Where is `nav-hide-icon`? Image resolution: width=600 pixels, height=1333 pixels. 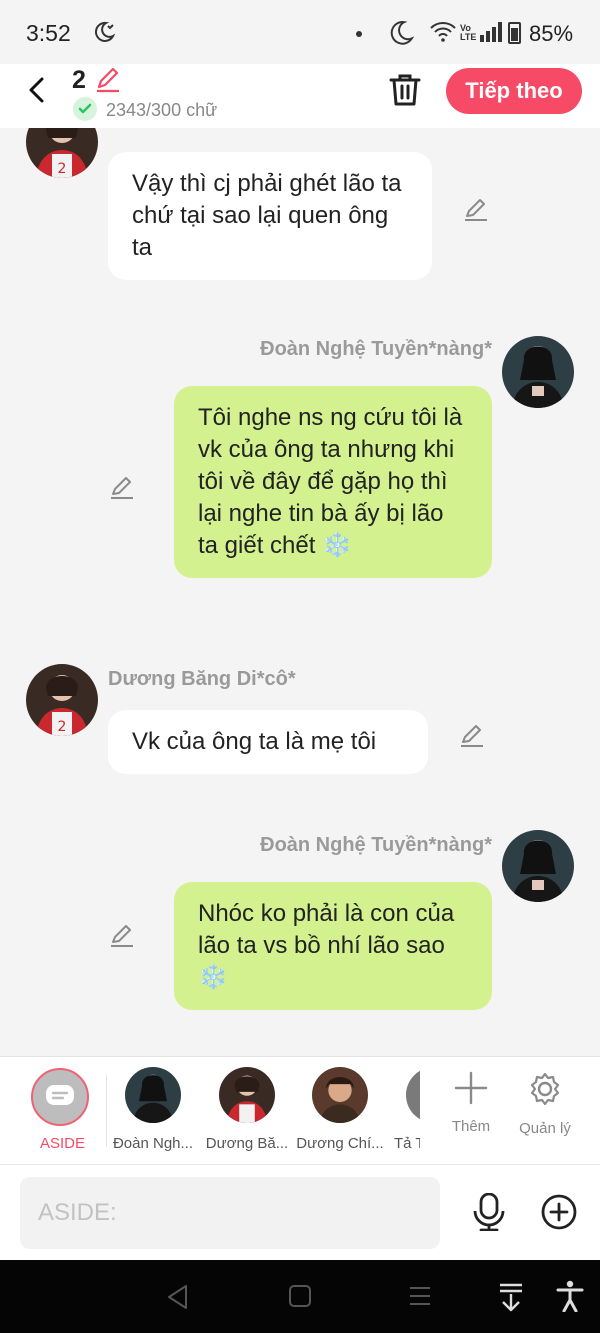 nav-hide-icon is located at coordinates (511, 1299).